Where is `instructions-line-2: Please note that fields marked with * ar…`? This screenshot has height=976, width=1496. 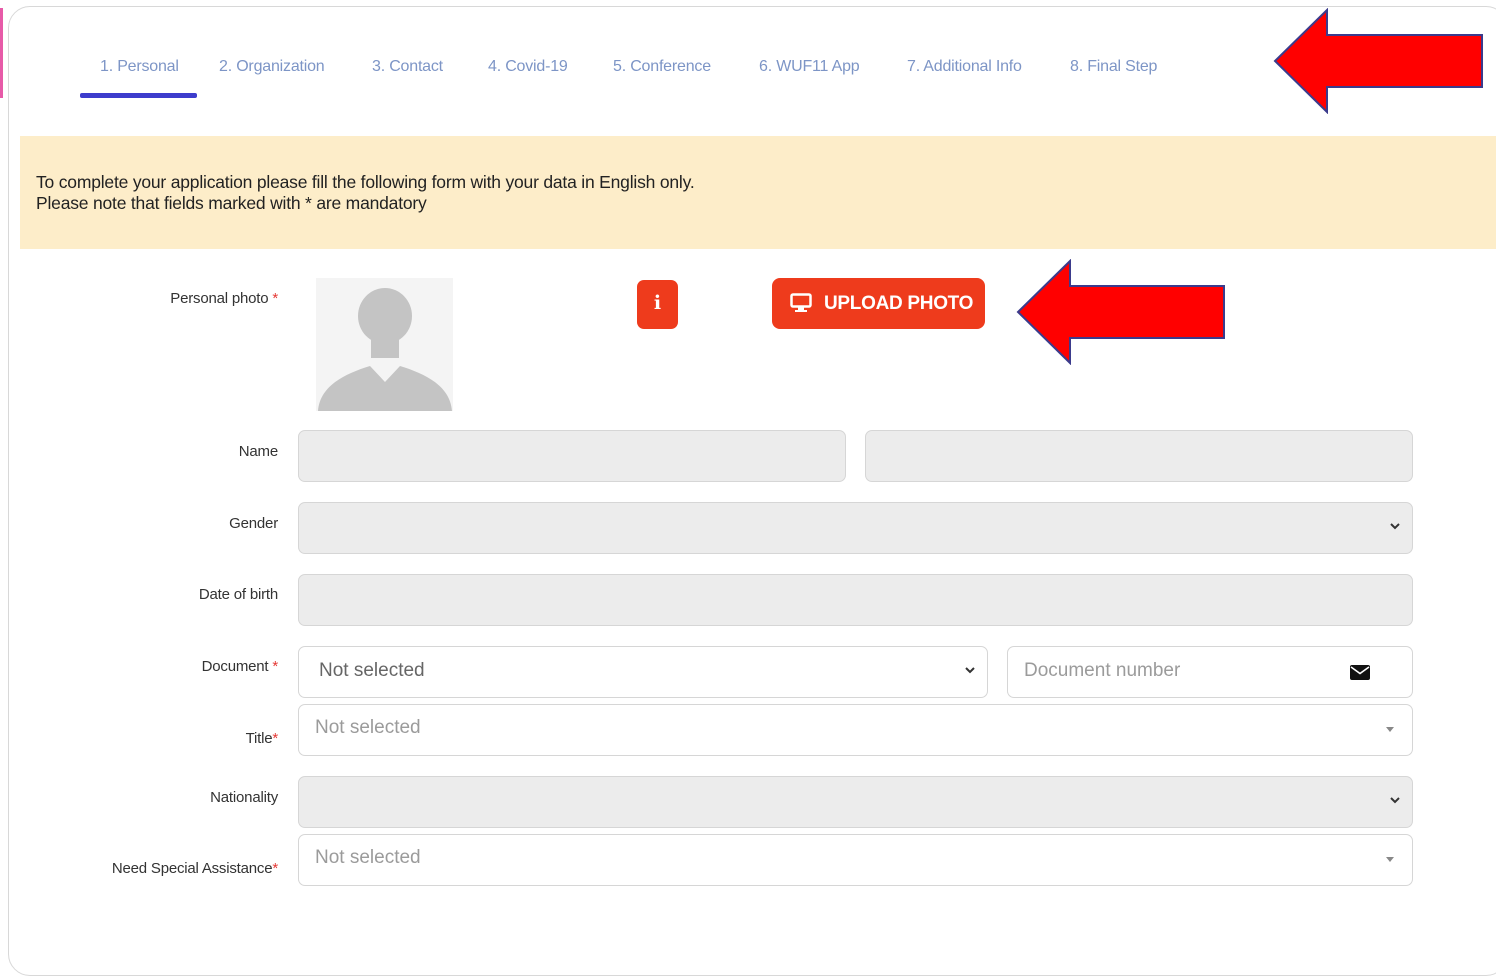 instructions-line-2: Please note that fields marked with * ar… is located at coordinates (231, 203).